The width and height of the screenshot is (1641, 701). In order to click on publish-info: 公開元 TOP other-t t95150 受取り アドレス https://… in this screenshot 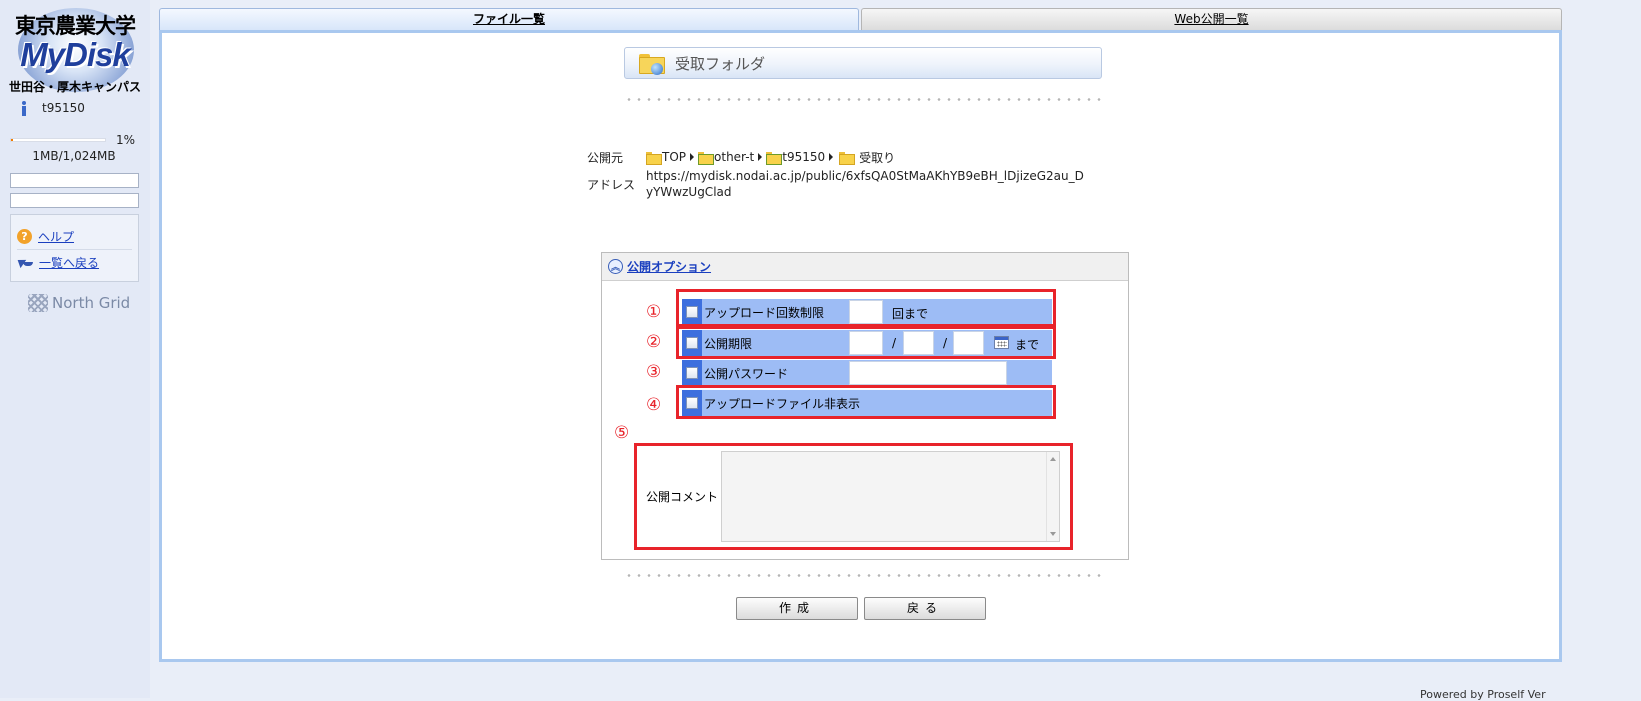, I will do `click(836, 174)`.